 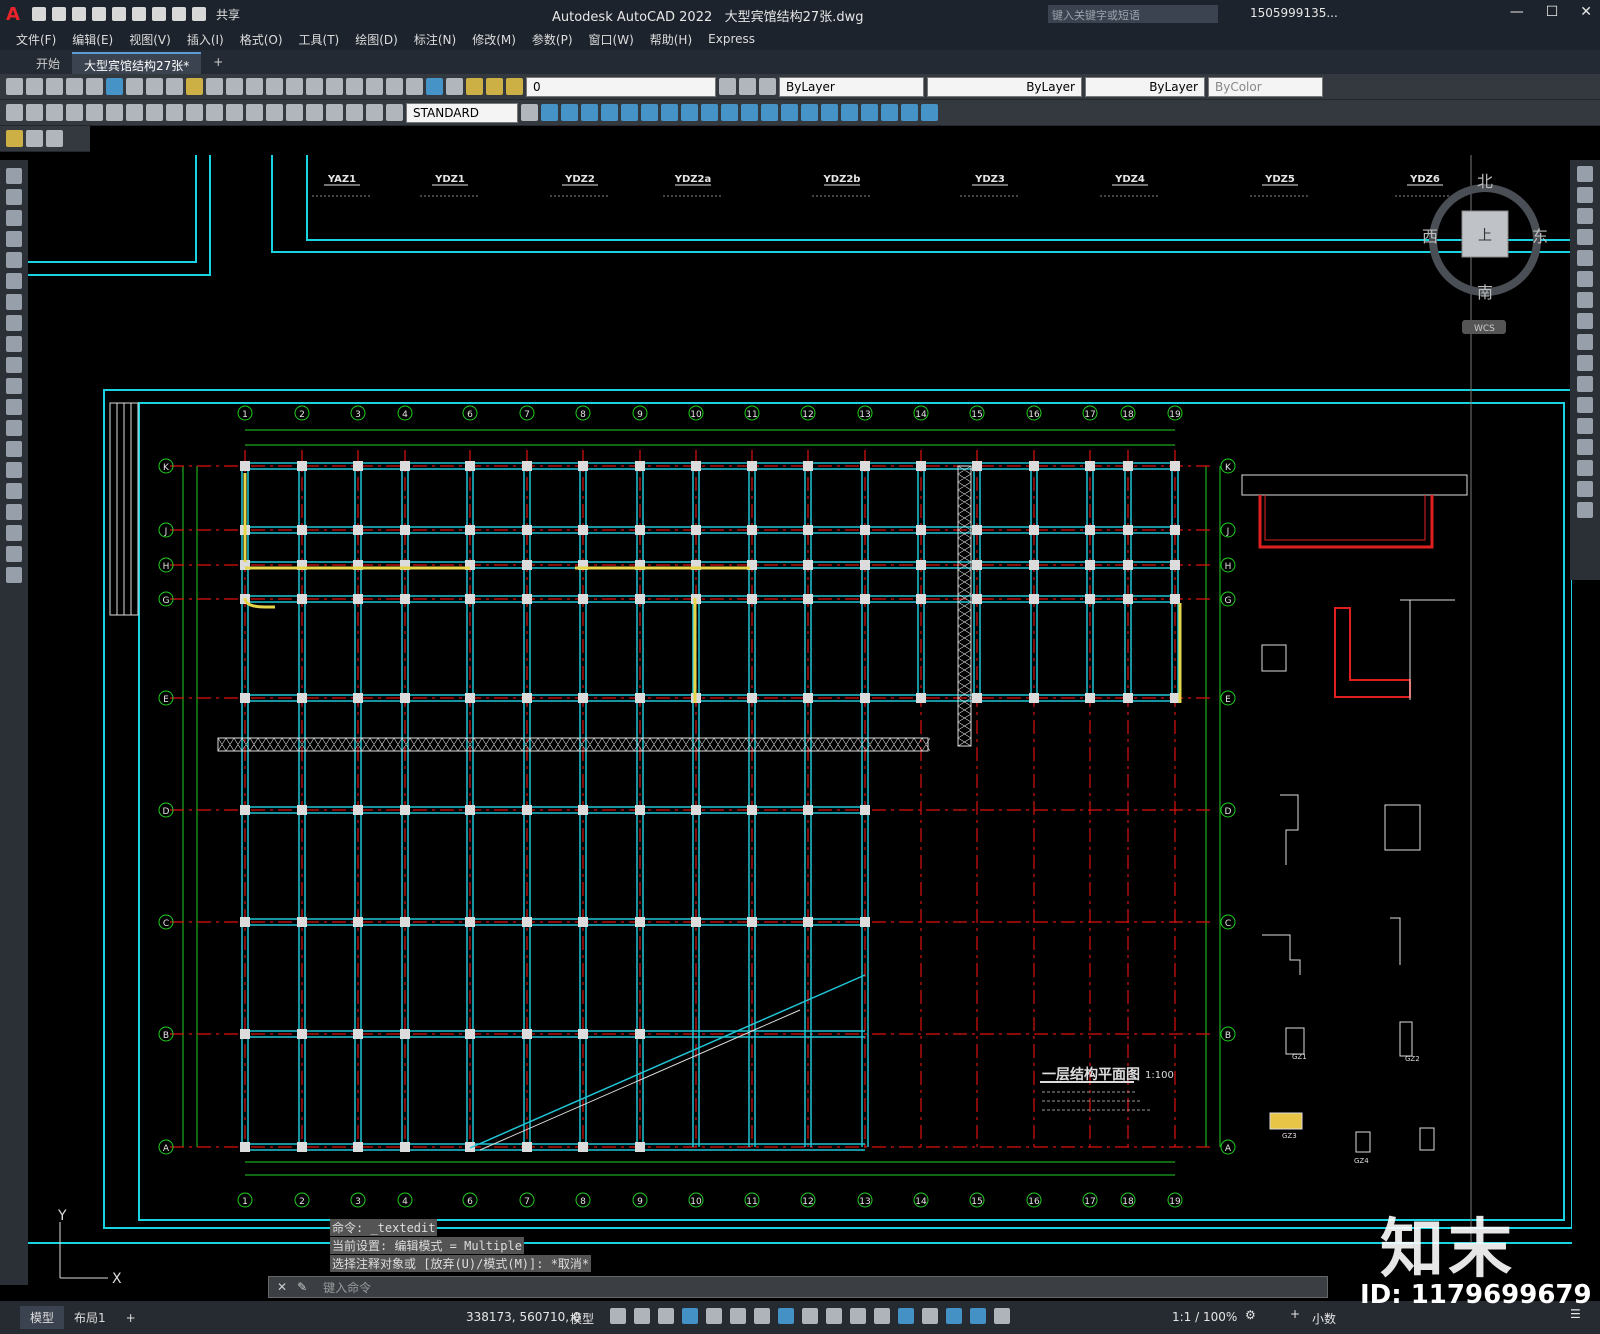 I want to click on sheet-set-icon, so click(x=374, y=86).